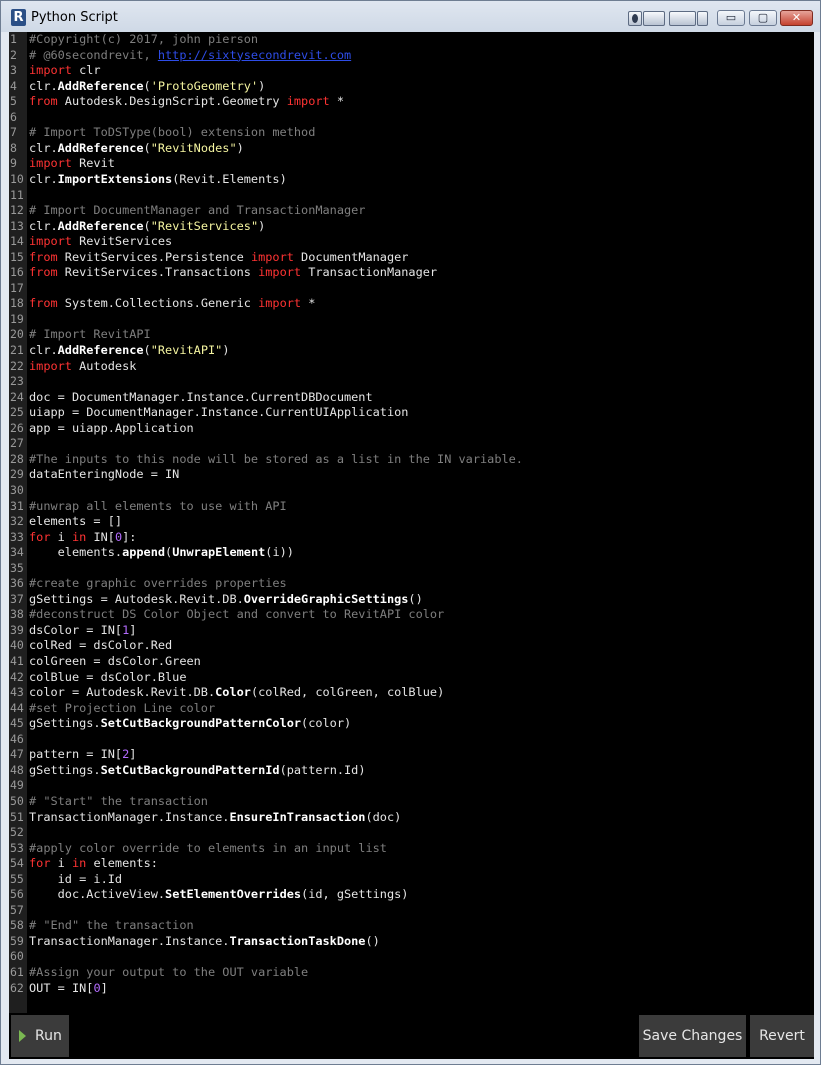 The image size is (821, 1065). Describe the element at coordinates (76, 754) in the screenshot. I see `code-text: pattern = IN[` at that location.